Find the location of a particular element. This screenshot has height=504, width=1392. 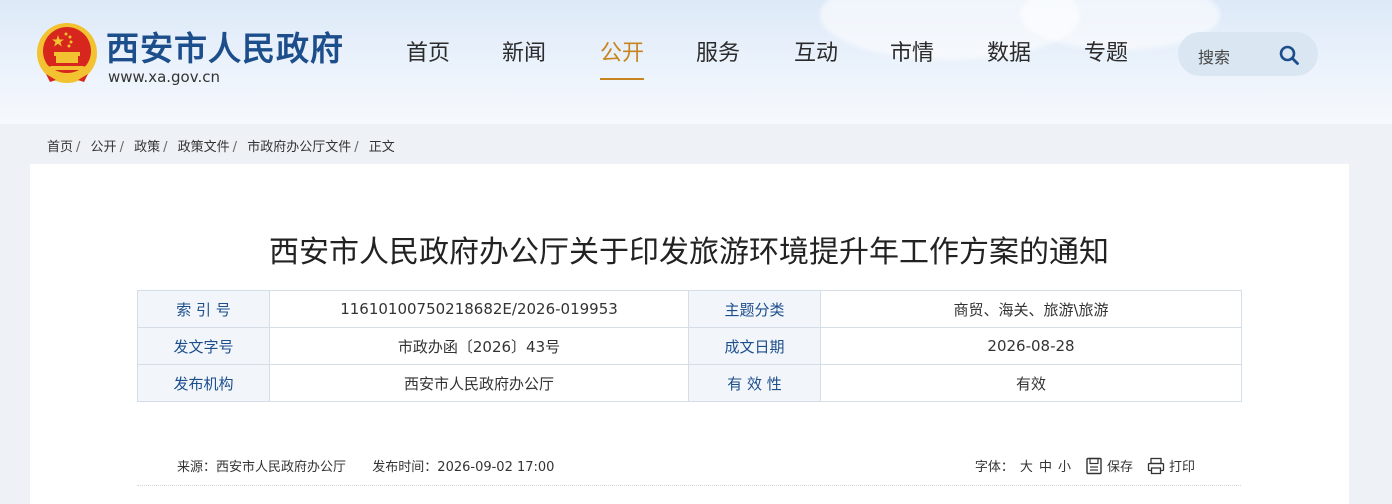

meta-value: 商贸、海关、旅游\旅游 is located at coordinates (1031, 309).